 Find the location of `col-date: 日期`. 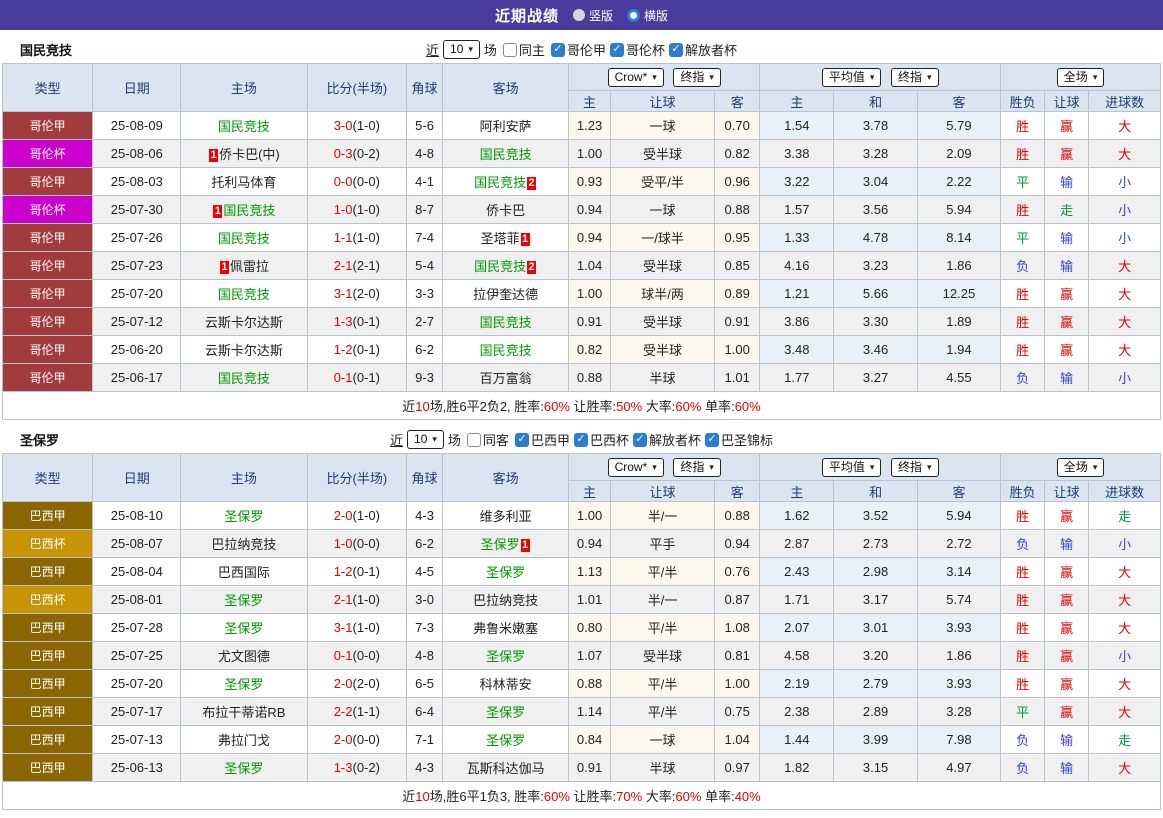

col-date: 日期 is located at coordinates (137, 477).